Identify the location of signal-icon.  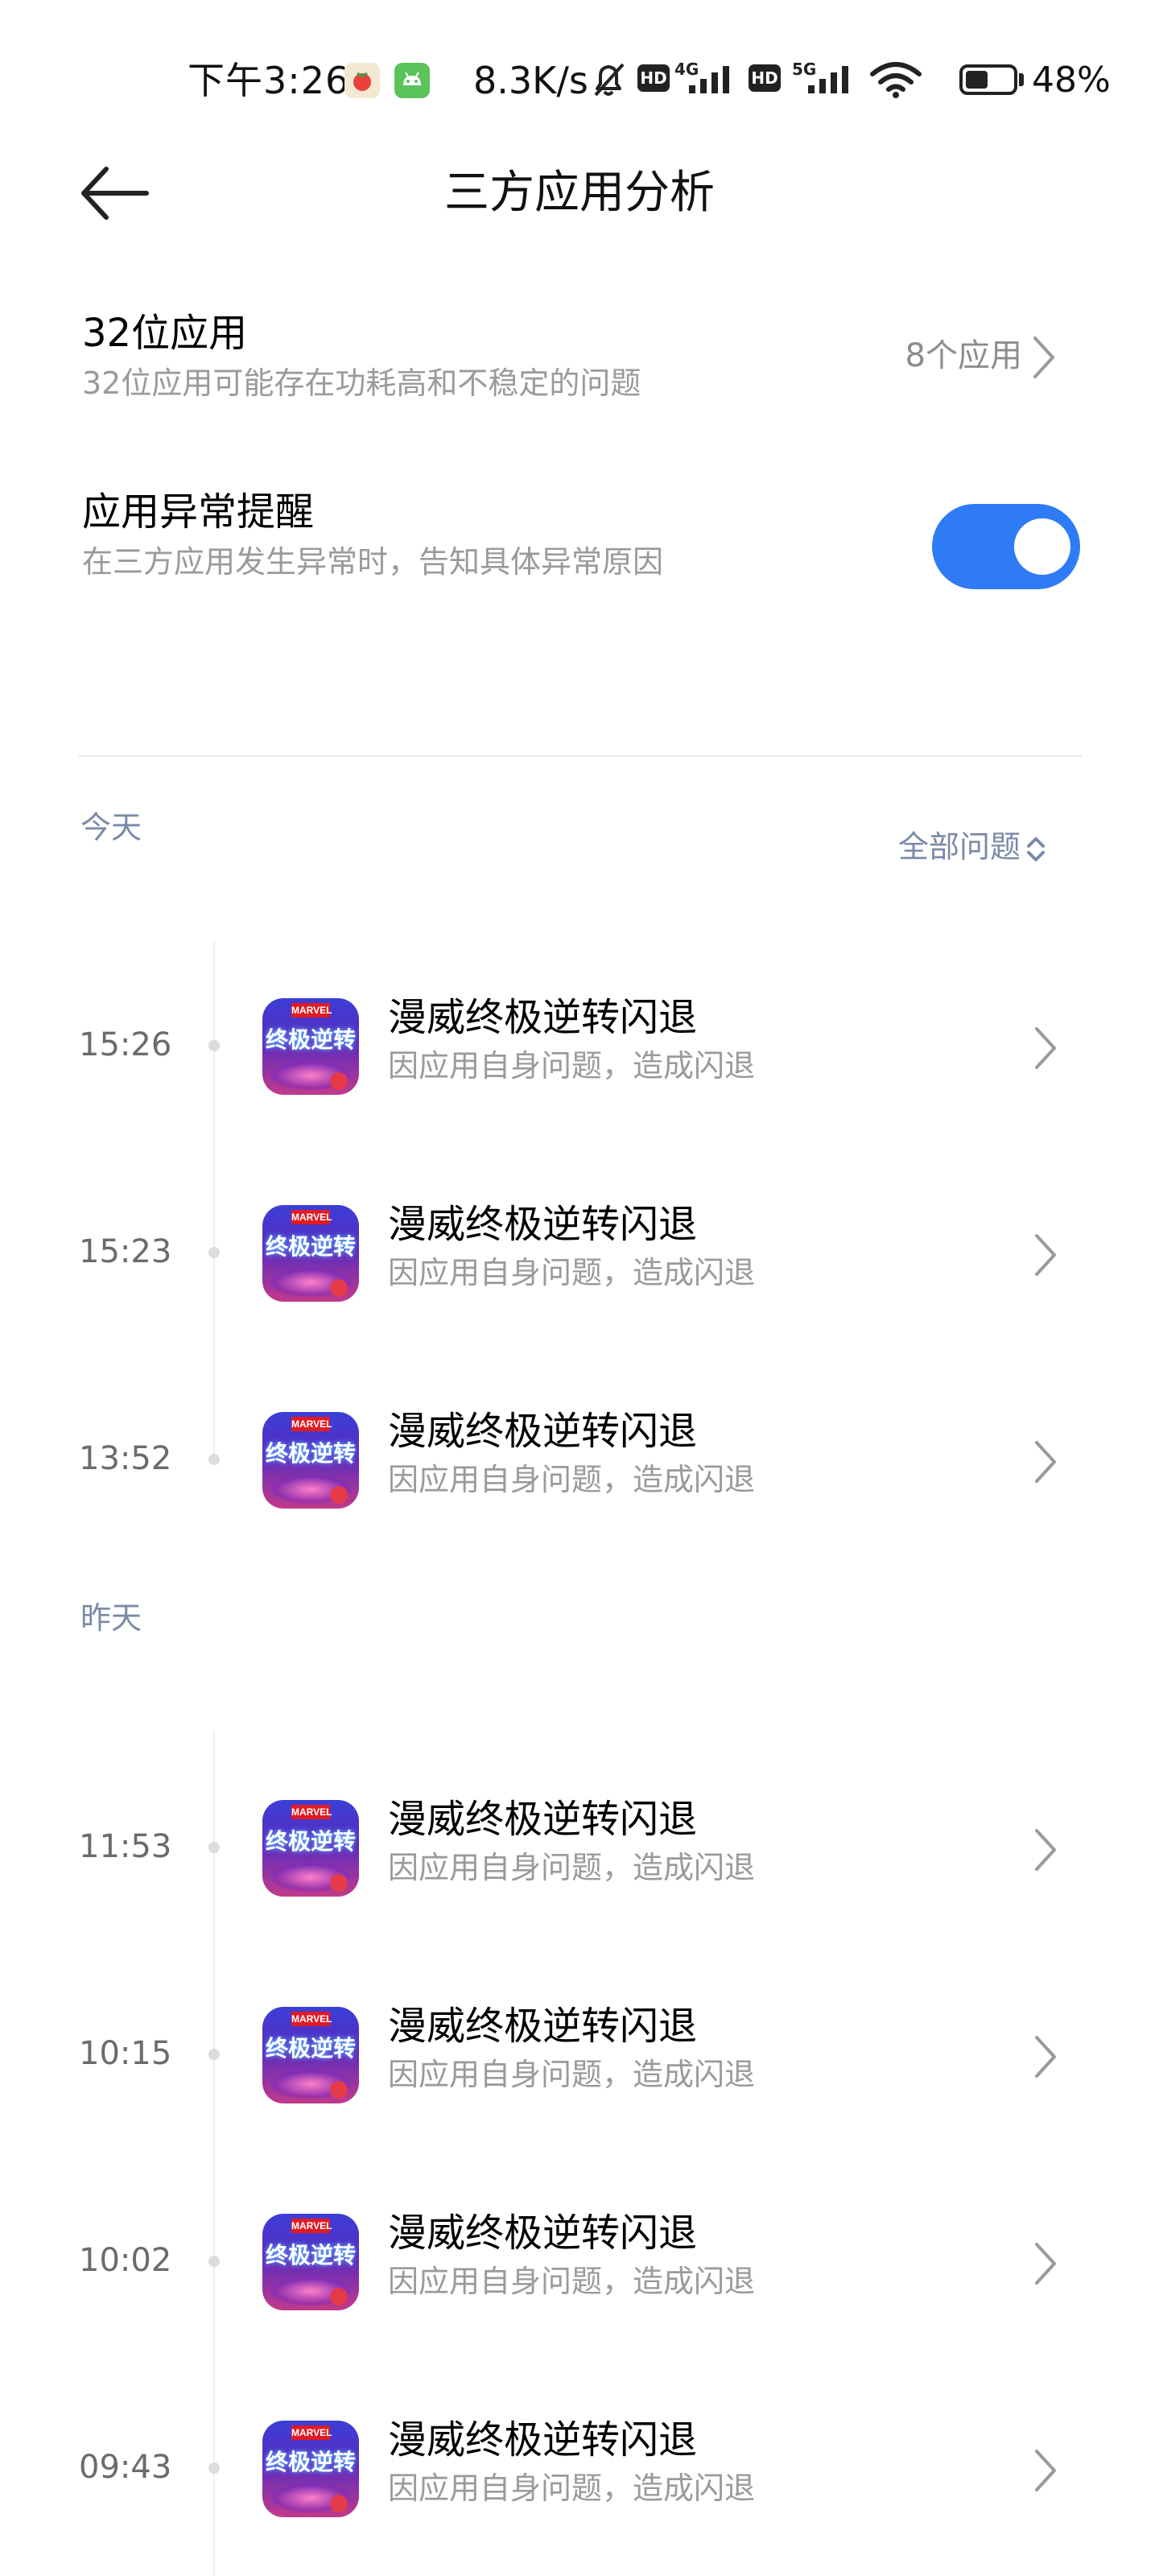
(712, 81).